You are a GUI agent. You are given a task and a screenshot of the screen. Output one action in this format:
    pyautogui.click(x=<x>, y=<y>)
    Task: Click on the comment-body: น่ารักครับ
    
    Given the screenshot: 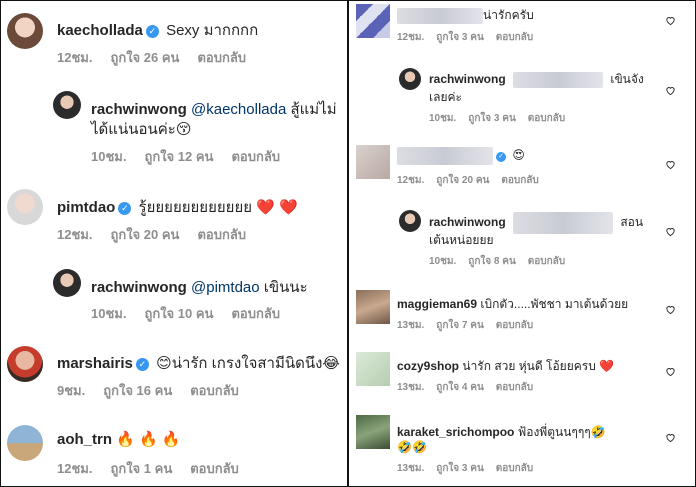 What is the action you would take?
    pyautogui.click(x=508, y=15)
    